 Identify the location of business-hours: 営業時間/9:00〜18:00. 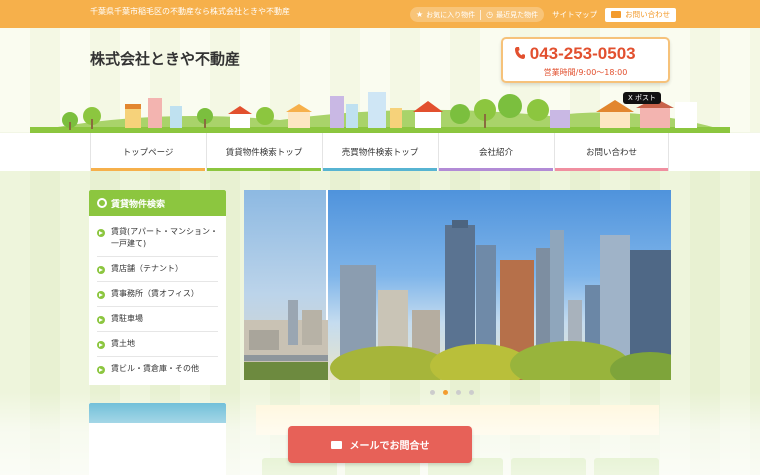
(585, 72).